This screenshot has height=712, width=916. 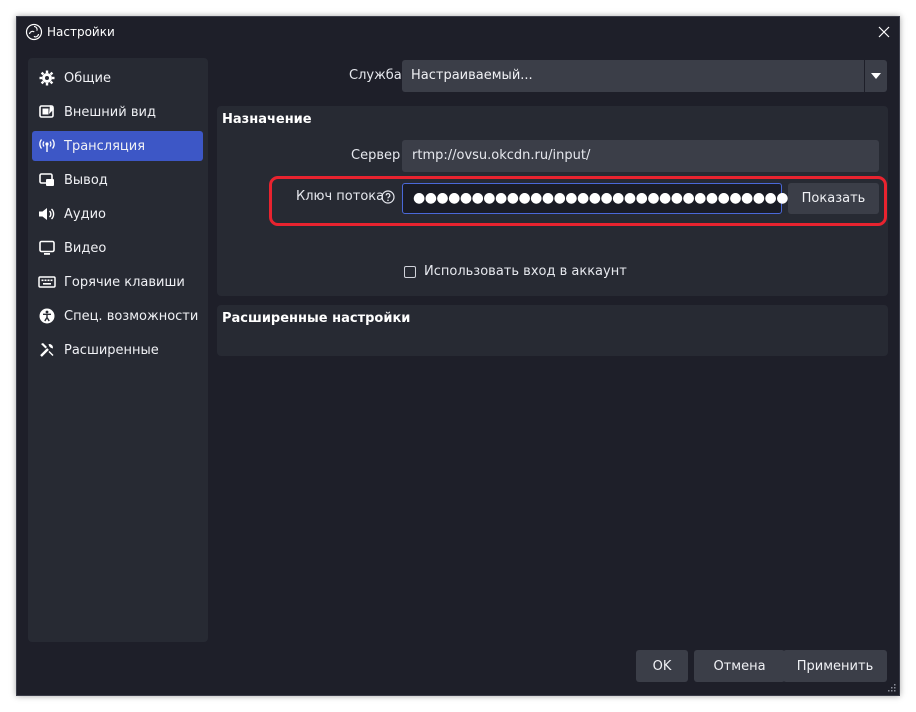 I want to click on sidebar-item-advanced: Расширенные, so click(x=117, y=350).